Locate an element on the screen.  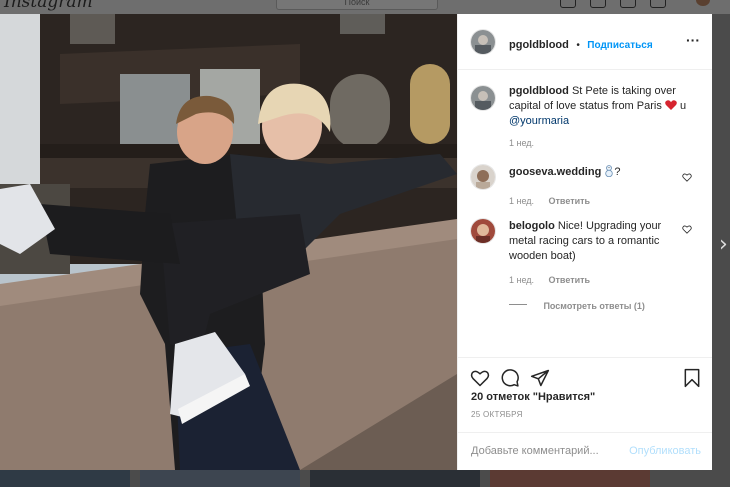
publish-button: Опубликовать is located at coordinates (665, 451).